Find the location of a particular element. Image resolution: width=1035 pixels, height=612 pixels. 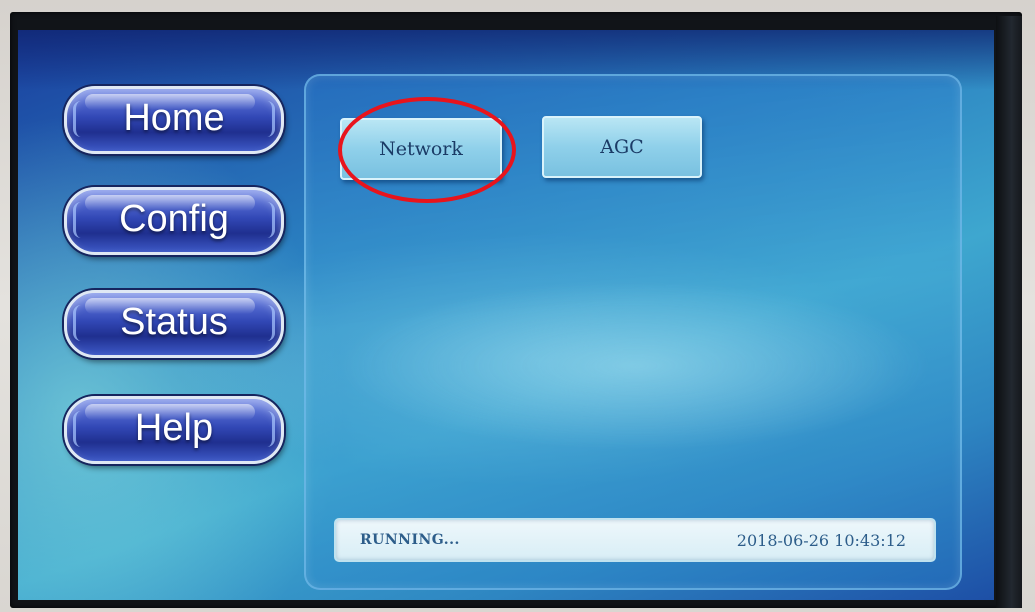

config-button: Config is located at coordinates (174, 221).